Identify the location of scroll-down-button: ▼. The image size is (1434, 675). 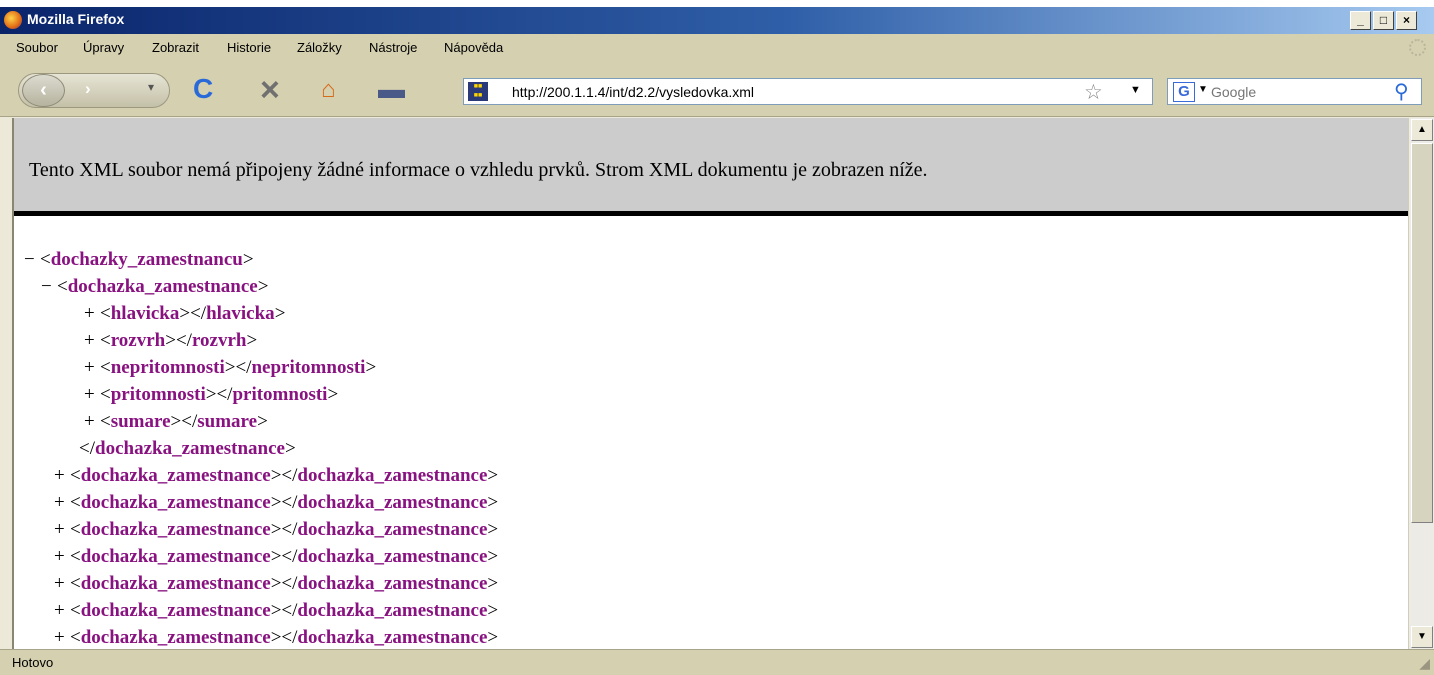
(1422, 637).